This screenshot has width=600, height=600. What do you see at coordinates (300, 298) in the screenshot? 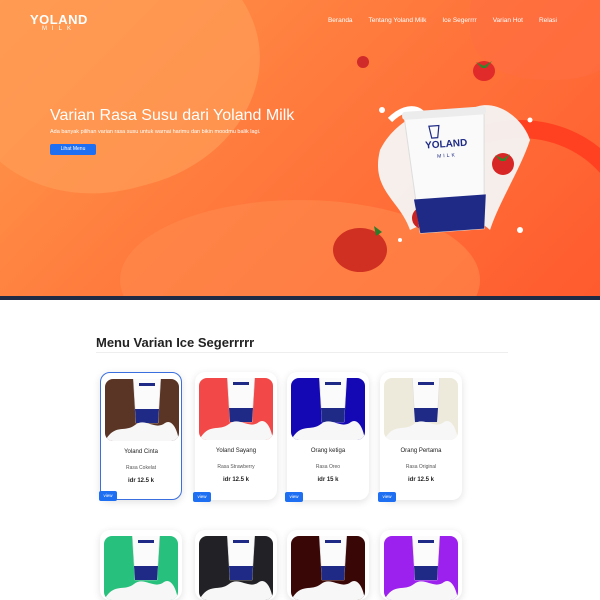
I see `hero-divider` at bounding box center [300, 298].